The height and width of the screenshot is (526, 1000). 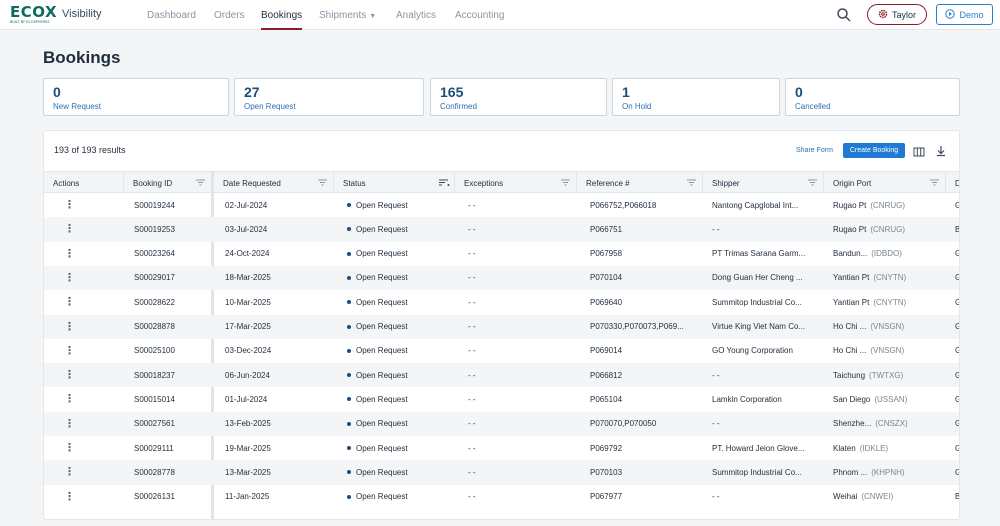 I want to click on column-header-label: Status, so click(x=354, y=183).